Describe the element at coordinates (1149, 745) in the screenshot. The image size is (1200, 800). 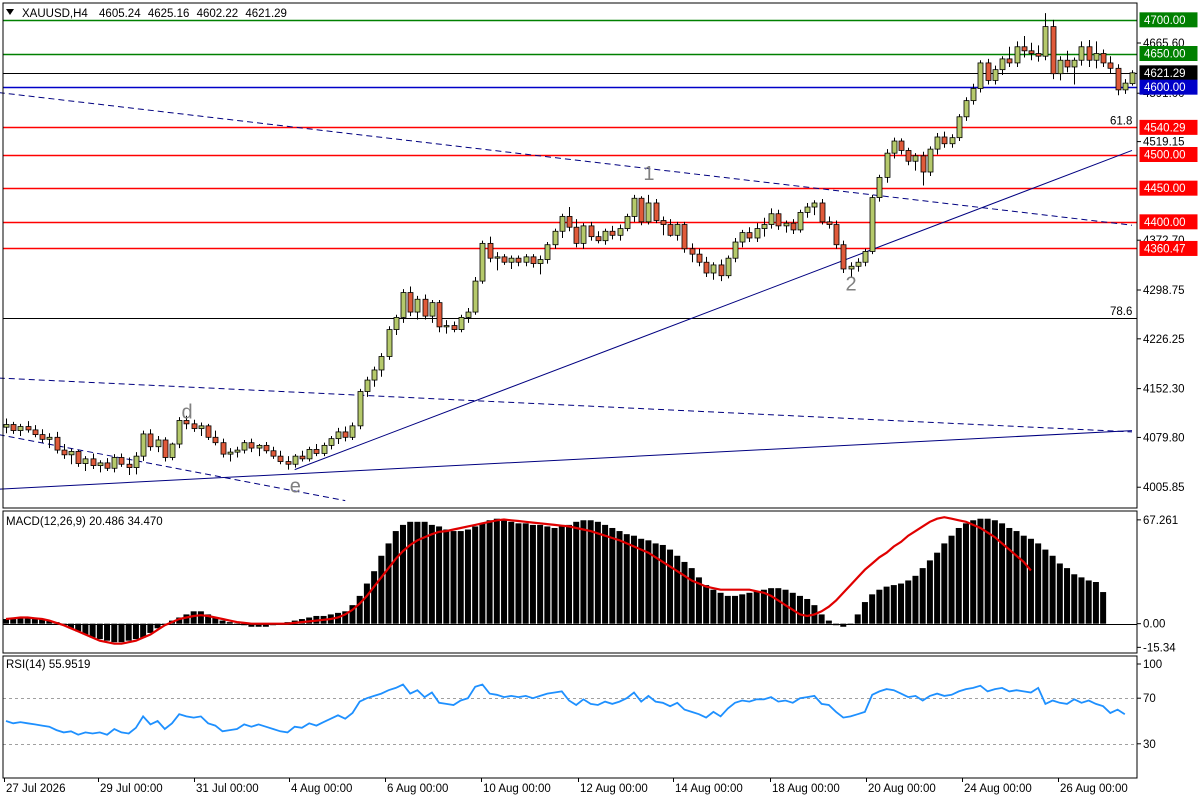
I see `rsi-y-tick-label: 30` at that location.